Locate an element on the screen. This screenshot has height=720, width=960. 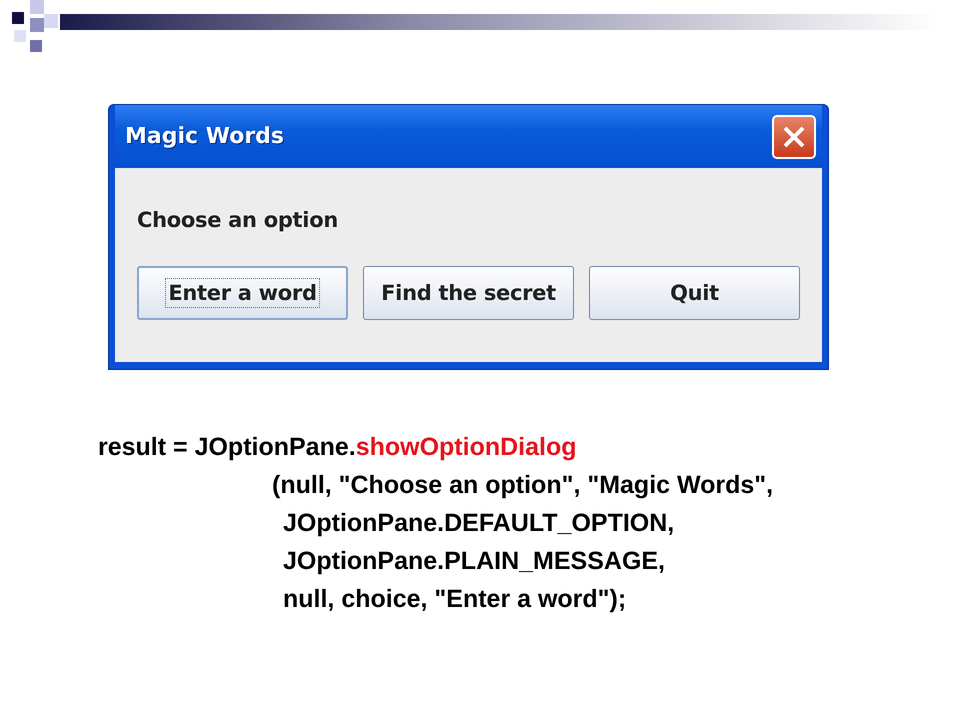
code-line: (null, "Choose an option", "Magic Words", is located at coordinates (522, 485).